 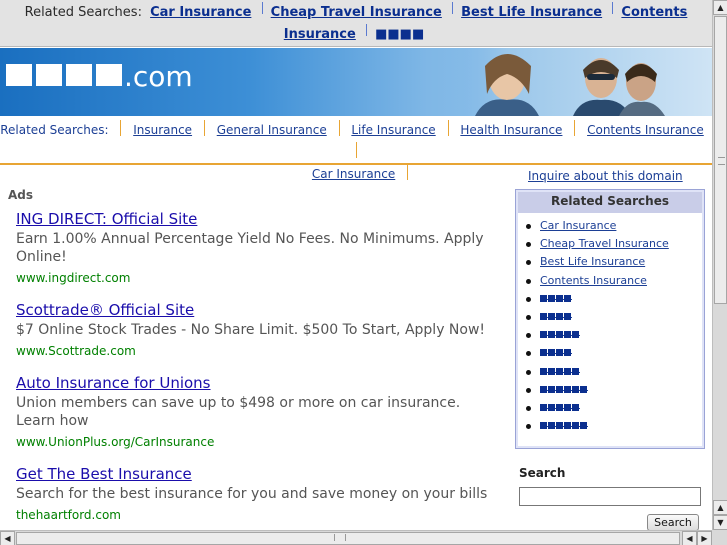 What do you see at coordinates (348, 538) in the screenshot?
I see `horizontal-scroll-thumb` at bounding box center [348, 538].